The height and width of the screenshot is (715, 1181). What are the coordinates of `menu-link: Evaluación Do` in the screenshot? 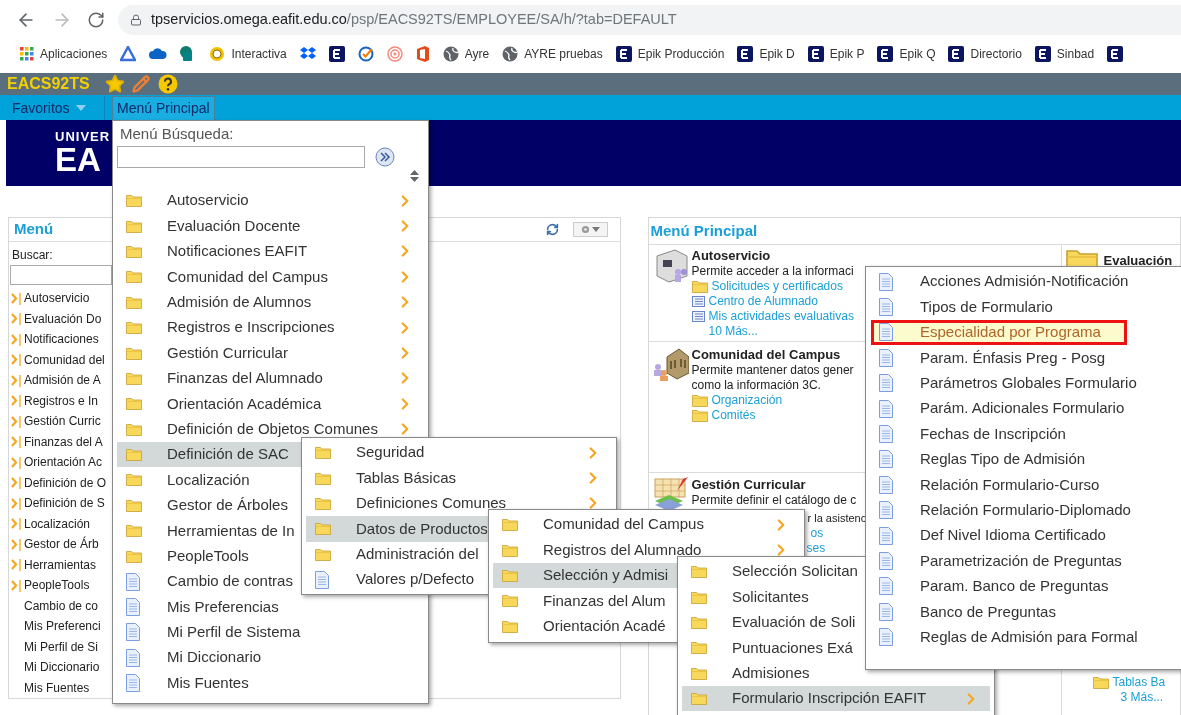 It's located at (63, 318).